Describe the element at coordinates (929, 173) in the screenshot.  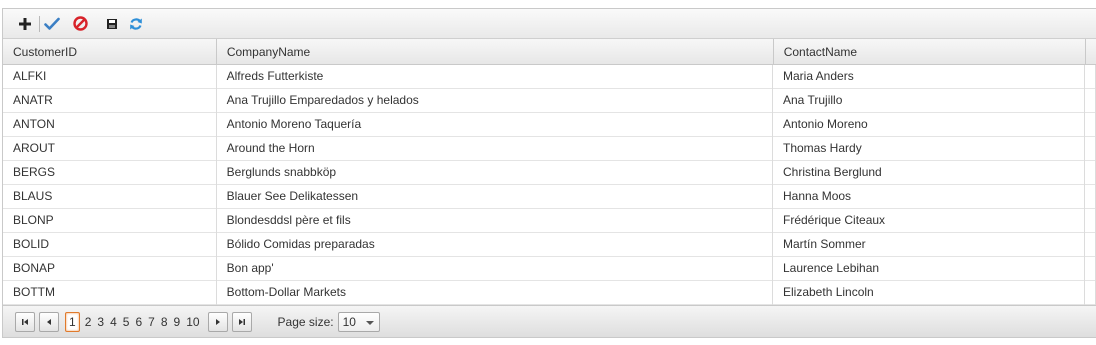
I see `cell-contactname: Christina Berglund` at that location.